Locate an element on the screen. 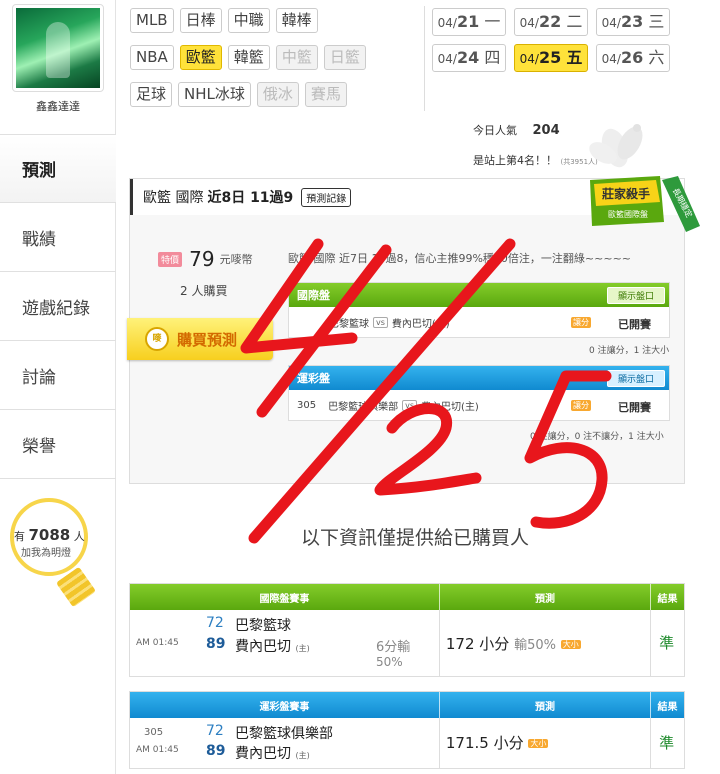 This screenshot has width=720, height=774. date-day: 23 is located at coordinates (632, 21).